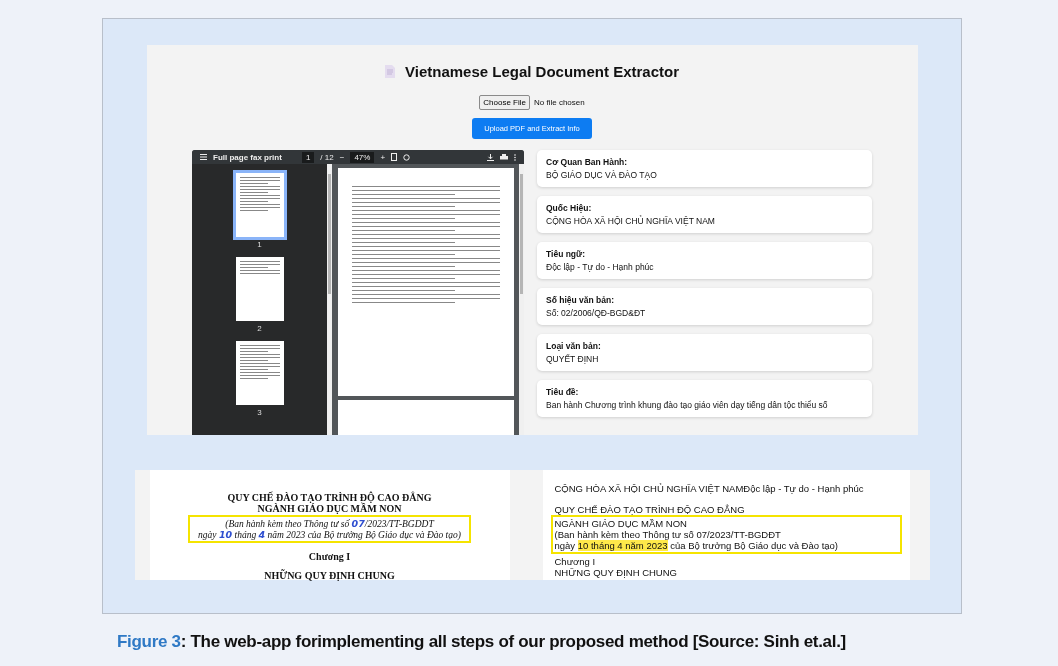  I want to click on field-value: Số: 02/2006/QĐ-BGD&ĐT, so click(596, 313).